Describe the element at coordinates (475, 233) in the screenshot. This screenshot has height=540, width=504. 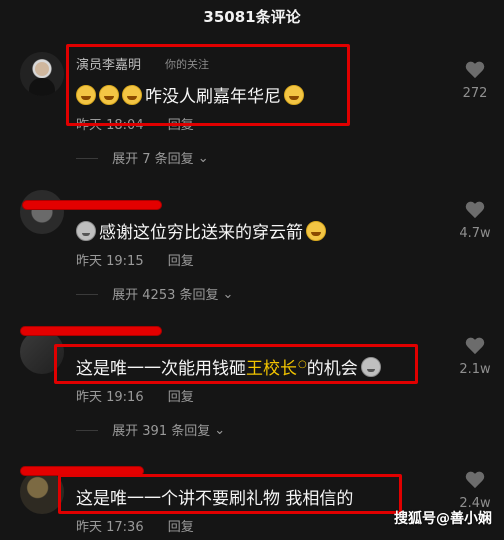
I see `like-count: 4.7w` at that location.